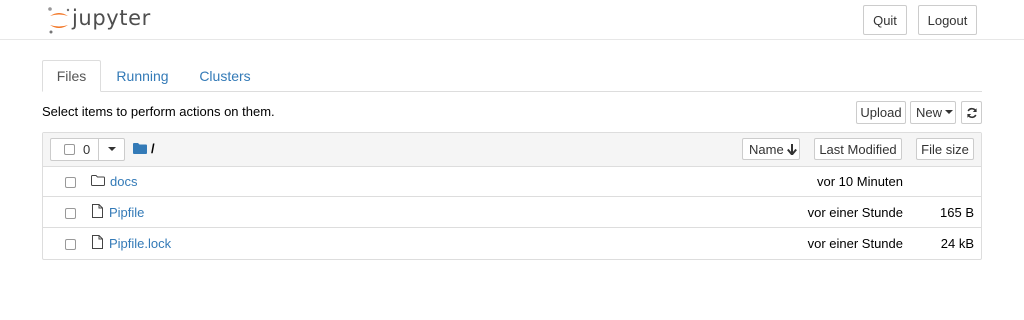 The width and height of the screenshot is (1024, 320). What do you see at coordinates (153, 148) in the screenshot?
I see `breadcrumb-root: /` at bounding box center [153, 148].